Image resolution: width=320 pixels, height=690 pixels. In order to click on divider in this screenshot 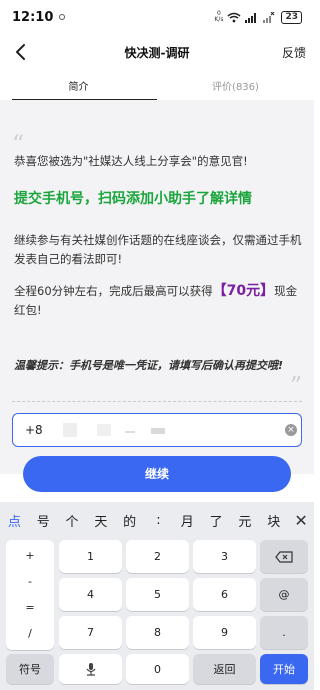, I will do `click(157, 401)`.